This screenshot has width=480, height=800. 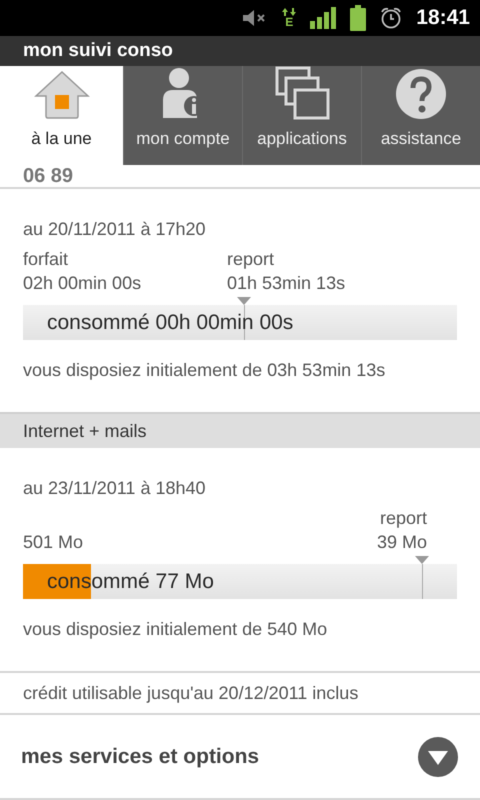 What do you see at coordinates (240, 757) in the screenshot?
I see `services-options-row: mes services et options` at bounding box center [240, 757].